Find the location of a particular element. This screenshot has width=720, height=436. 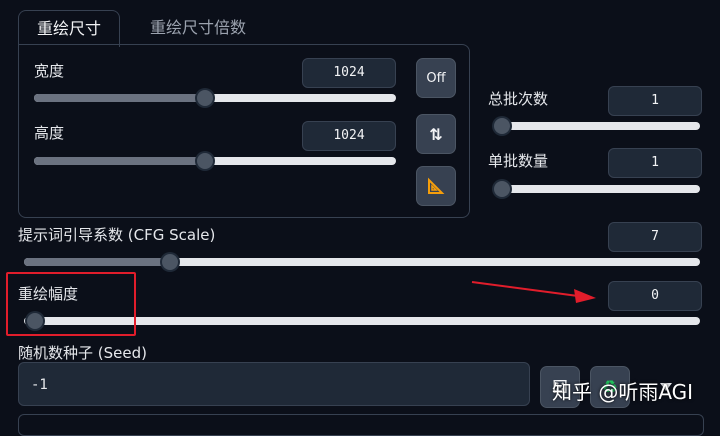

height-slider is located at coordinates (215, 161).